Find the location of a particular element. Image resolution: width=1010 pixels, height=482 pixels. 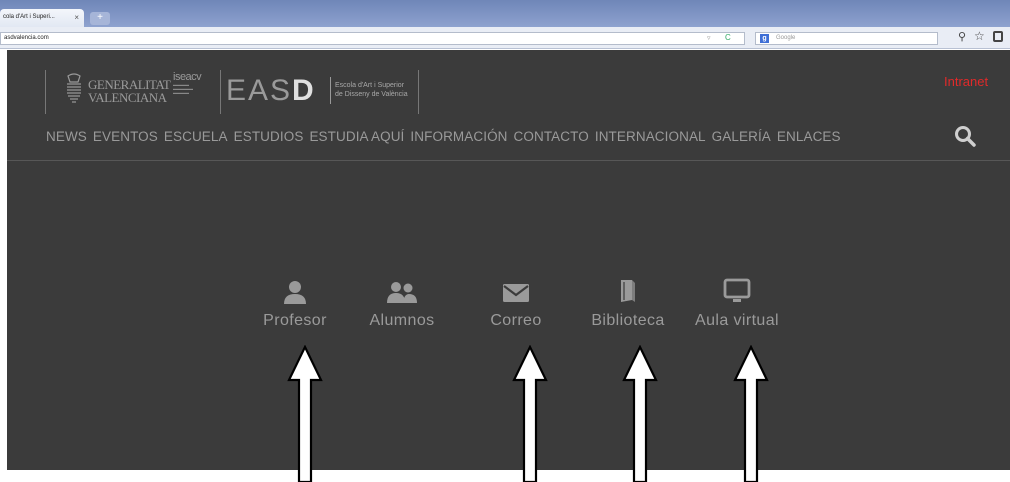

reload-icon: C is located at coordinates (728, 37).